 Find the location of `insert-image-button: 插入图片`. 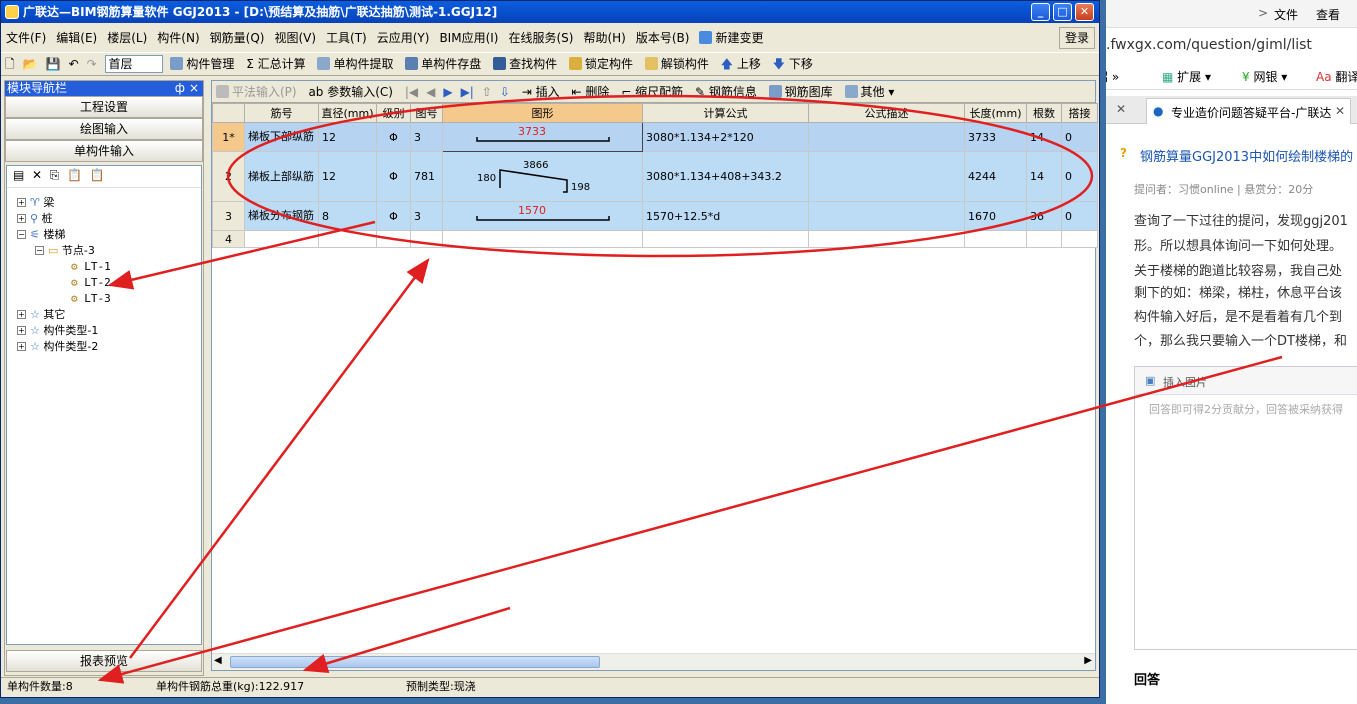

insert-image-button: 插入图片 is located at coordinates (1185, 382).